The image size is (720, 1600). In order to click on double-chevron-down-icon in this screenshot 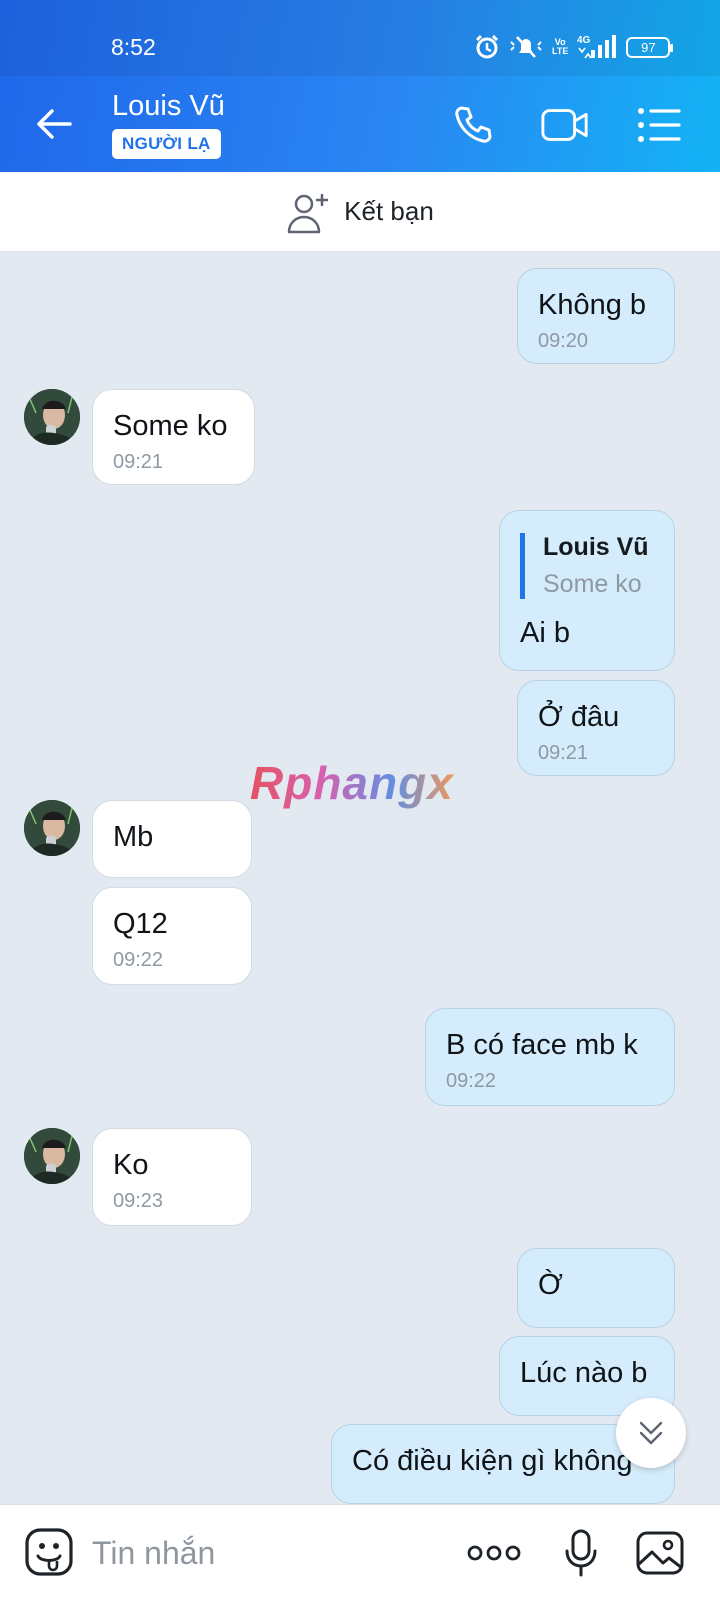, I will do `click(651, 1433)`.